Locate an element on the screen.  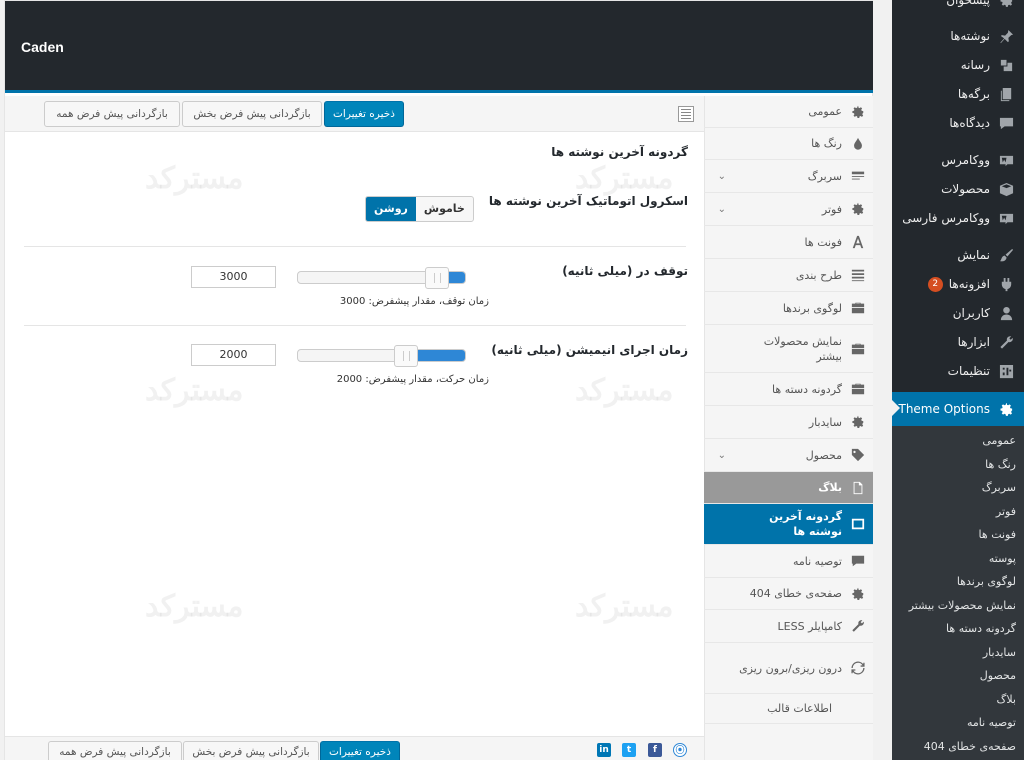
wp-menu-item-4: ووکامرس is located at coordinates (958, 160).